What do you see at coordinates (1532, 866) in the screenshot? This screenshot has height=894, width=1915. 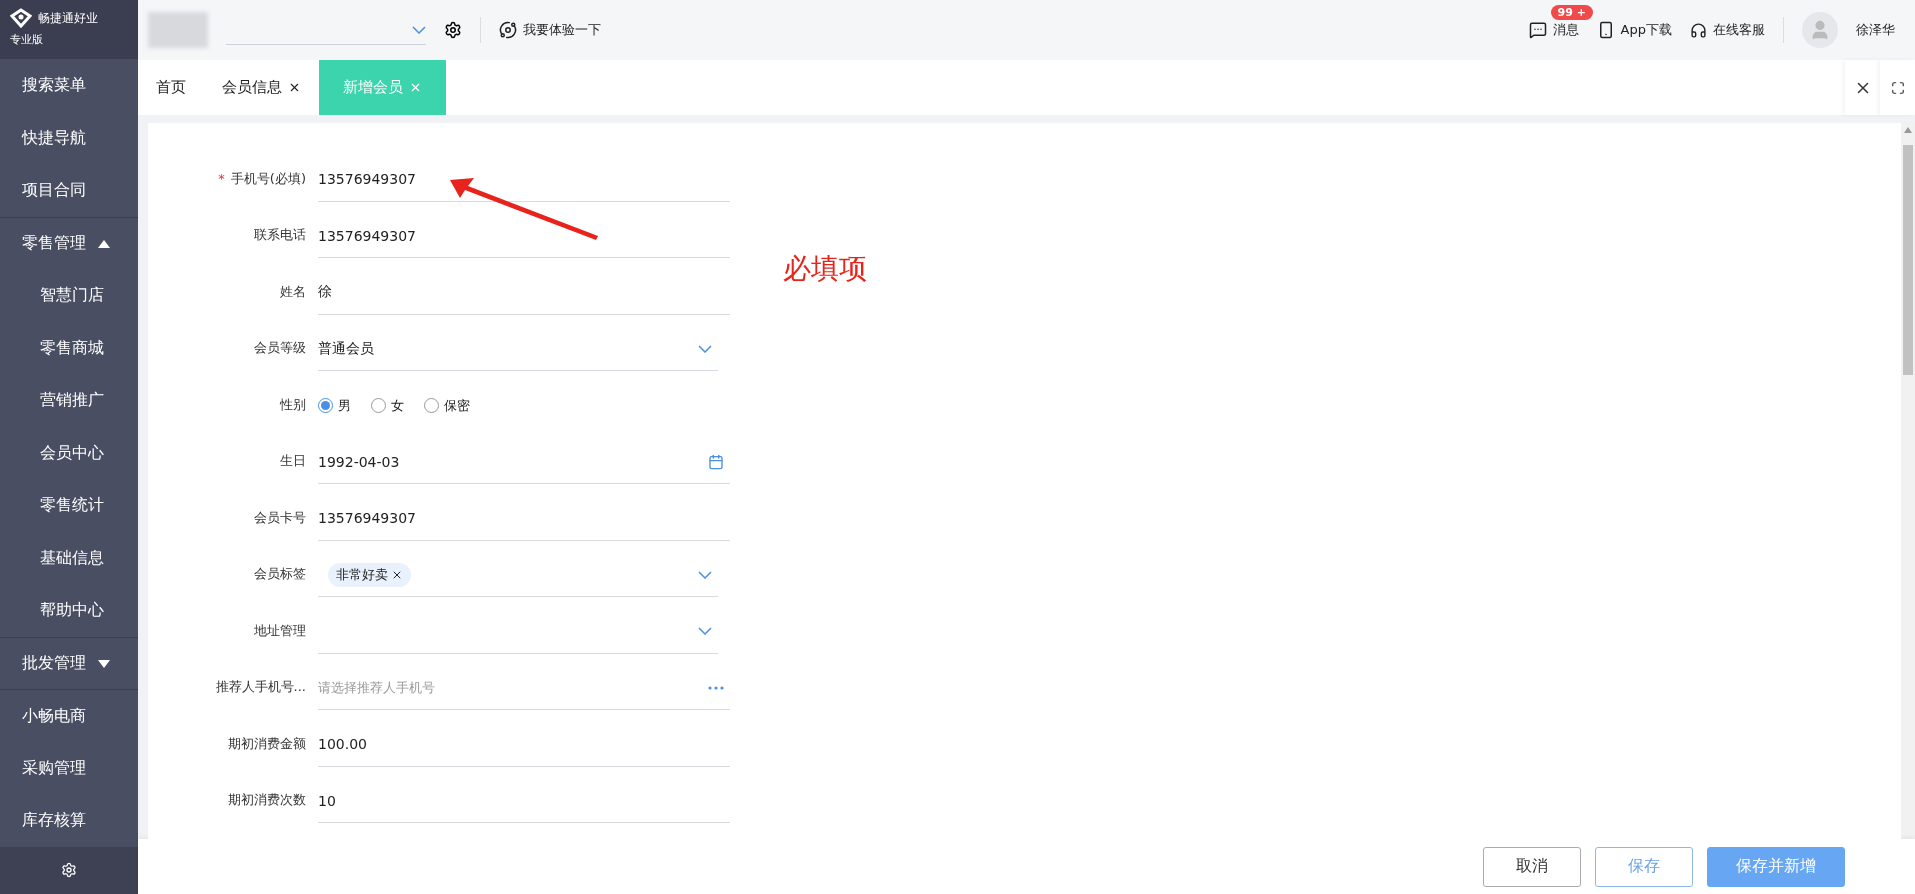 I see `footer-button: 取消` at bounding box center [1532, 866].